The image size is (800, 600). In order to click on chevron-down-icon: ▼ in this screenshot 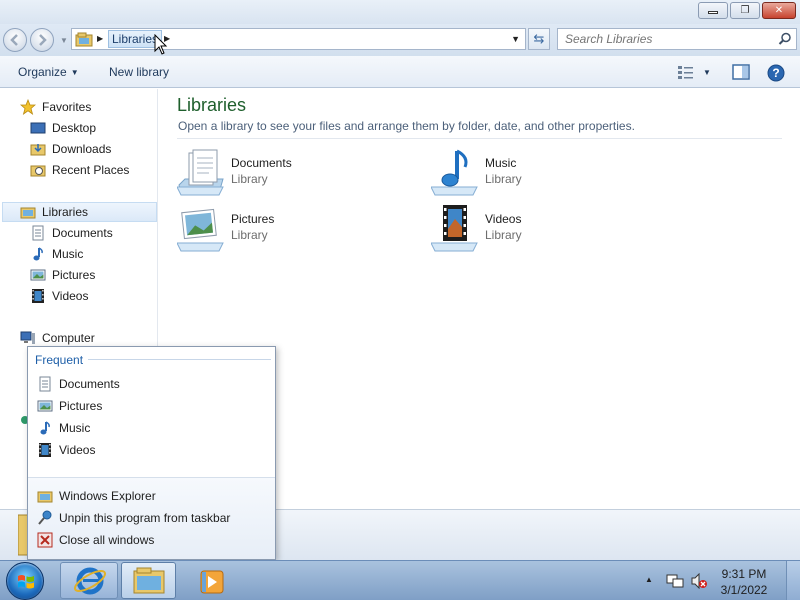, I will do `click(74, 72)`.